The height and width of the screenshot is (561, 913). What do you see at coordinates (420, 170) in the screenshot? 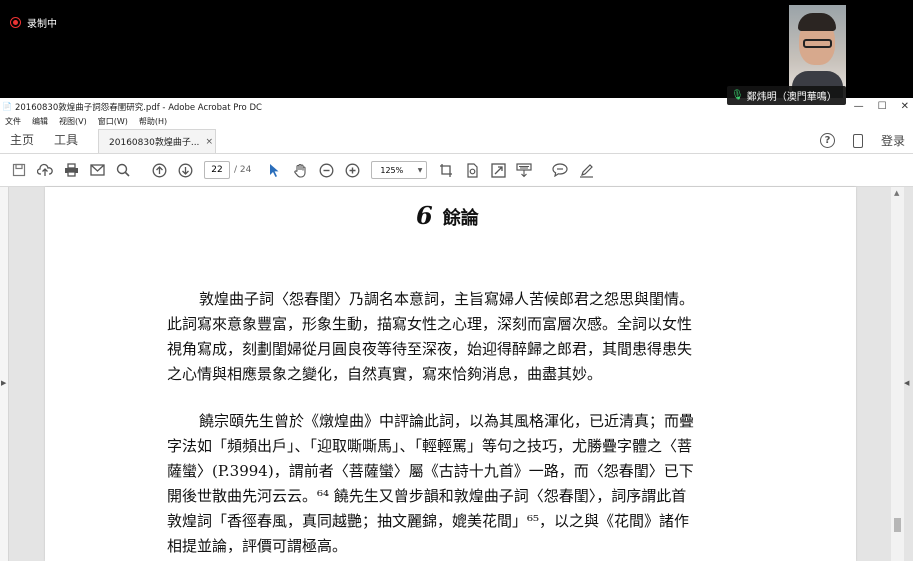
I see `chevron-down-icon: ▼` at bounding box center [420, 170].